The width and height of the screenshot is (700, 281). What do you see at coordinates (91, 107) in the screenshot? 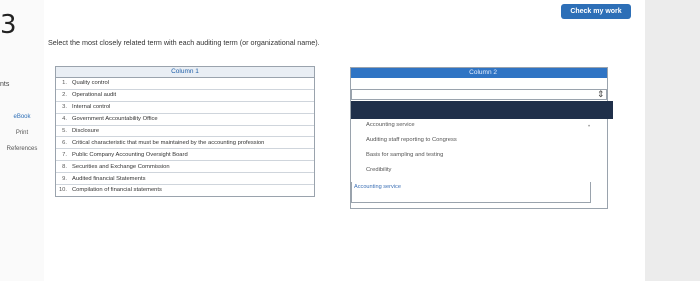
I see `list-item-term: Internal control` at bounding box center [91, 107].